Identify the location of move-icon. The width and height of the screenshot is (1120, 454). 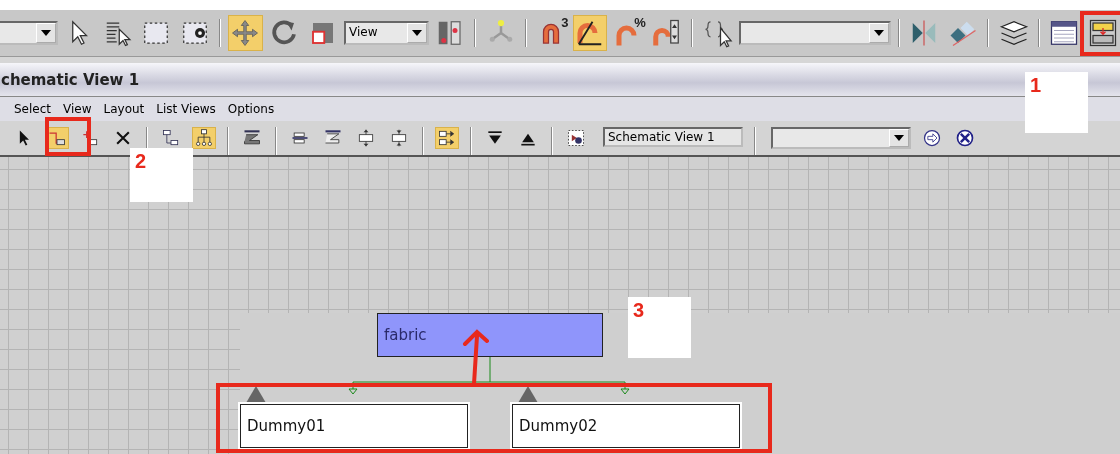
(245, 33).